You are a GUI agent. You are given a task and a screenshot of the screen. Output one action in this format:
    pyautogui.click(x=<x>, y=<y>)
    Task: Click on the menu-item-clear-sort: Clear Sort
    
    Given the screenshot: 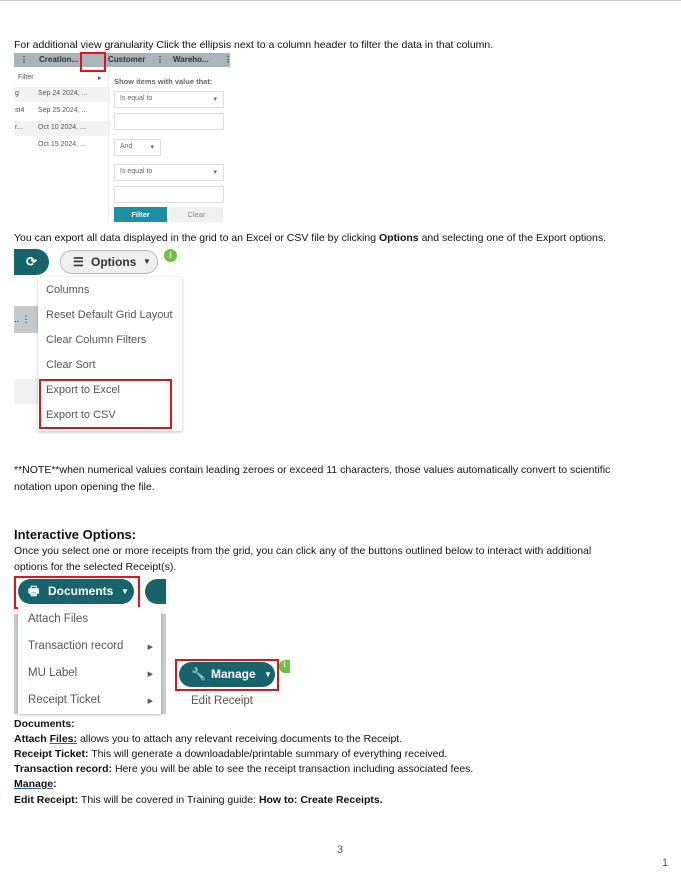 What is the action you would take?
    pyautogui.click(x=71, y=365)
    